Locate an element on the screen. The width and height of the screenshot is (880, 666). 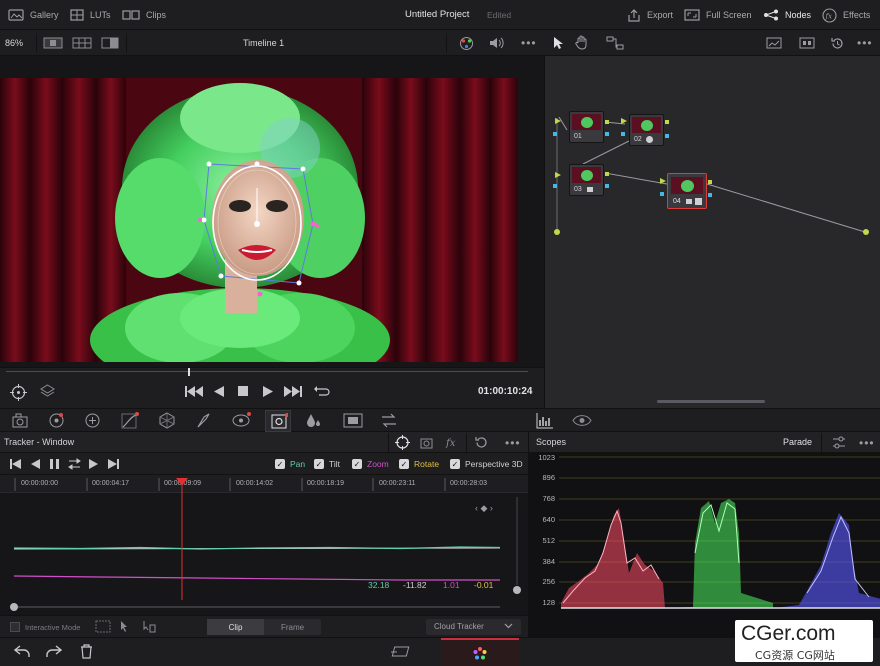
single-viewer-icon is located at coordinates (53, 43).